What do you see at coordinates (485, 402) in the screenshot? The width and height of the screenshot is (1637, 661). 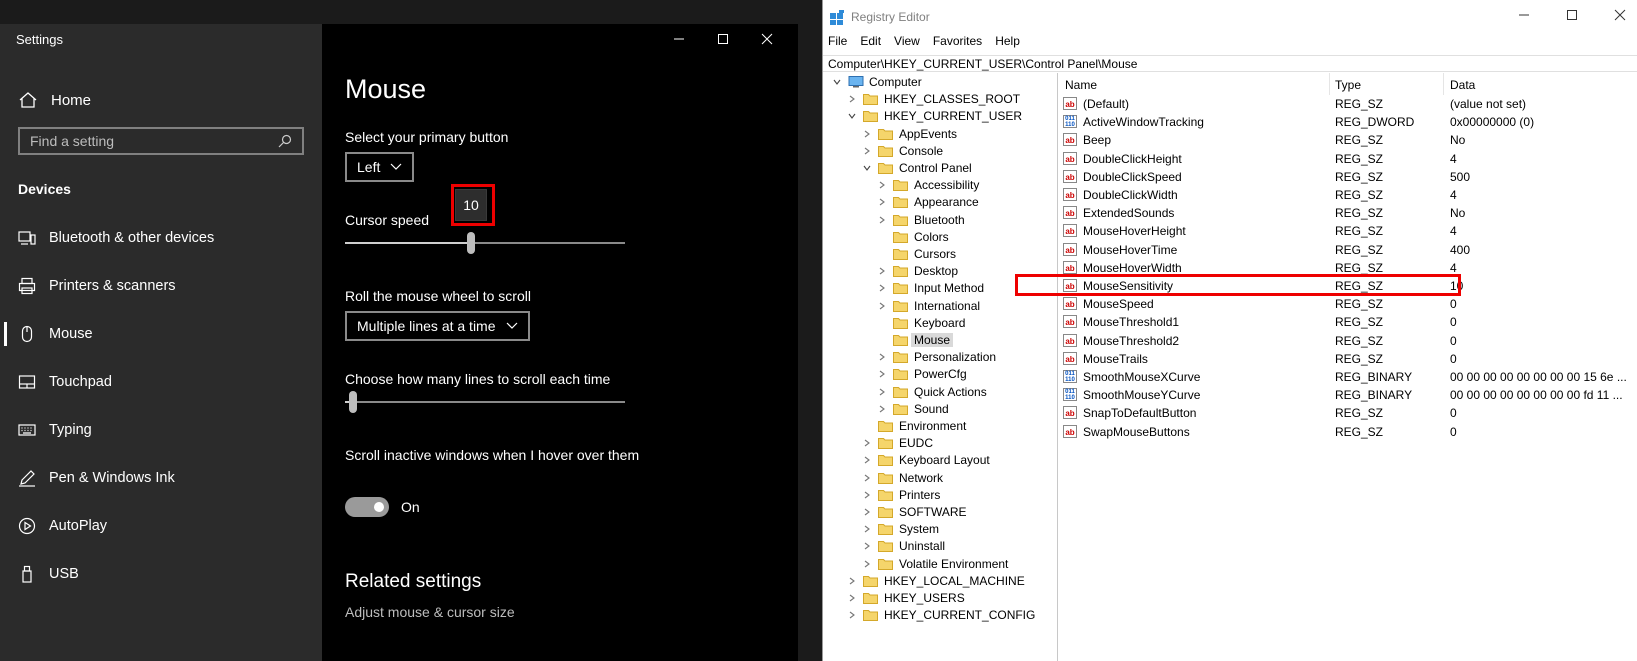 I see `lines-slider` at bounding box center [485, 402].